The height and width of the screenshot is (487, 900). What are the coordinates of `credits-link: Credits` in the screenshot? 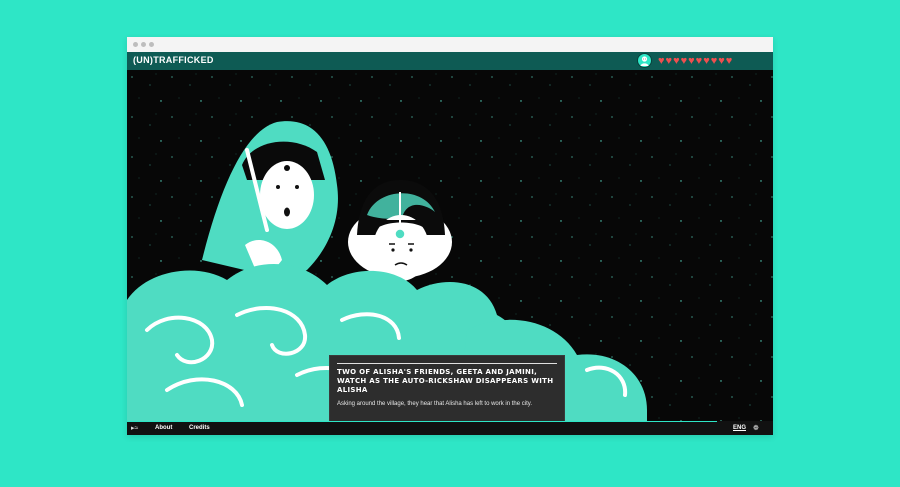 It's located at (199, 428).